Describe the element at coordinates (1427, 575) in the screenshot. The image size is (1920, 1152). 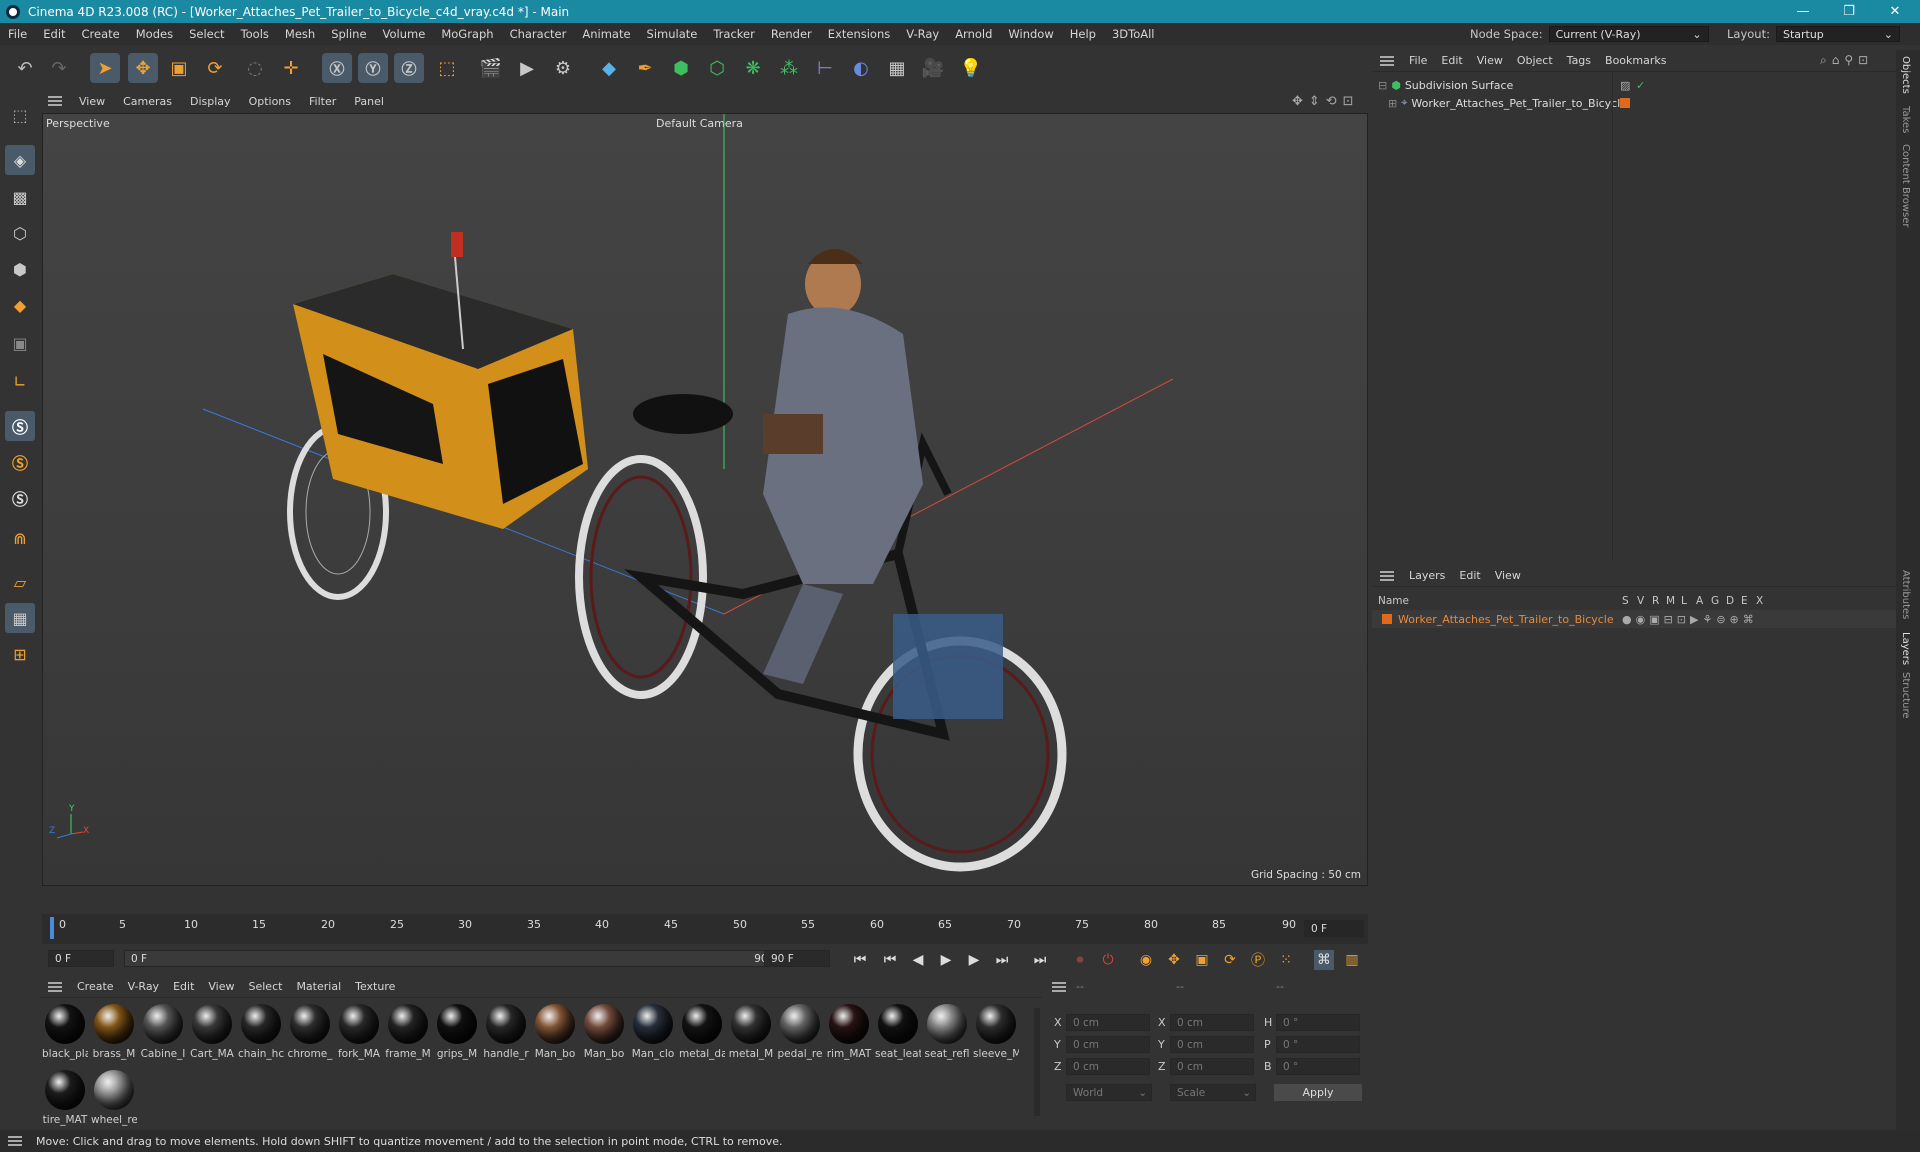
I see `layer-menu-layers: Layers` at that location.